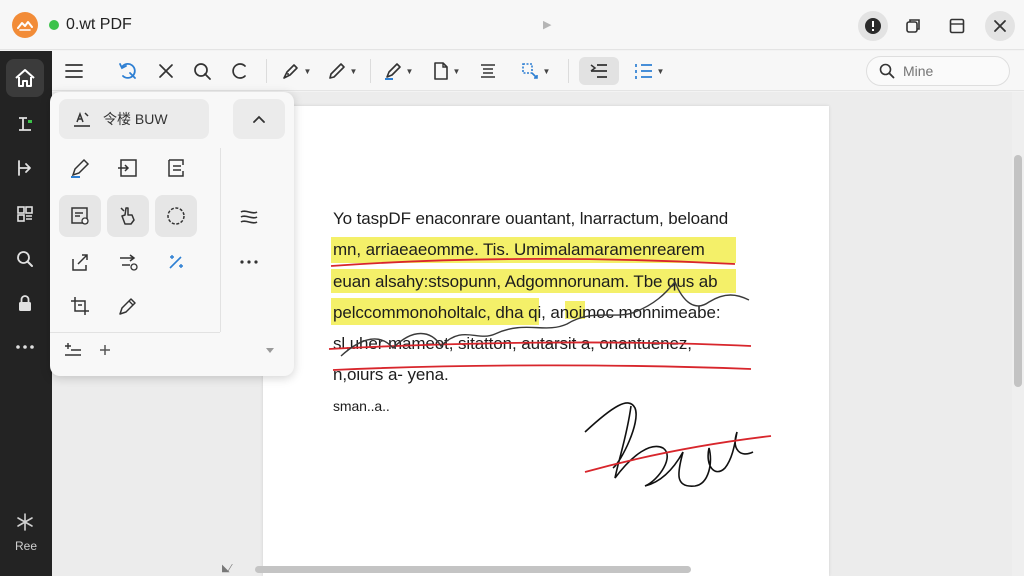  Describe the element at coordinates (249, 262) in the screenshot. I see `more-tools-button` at that location.